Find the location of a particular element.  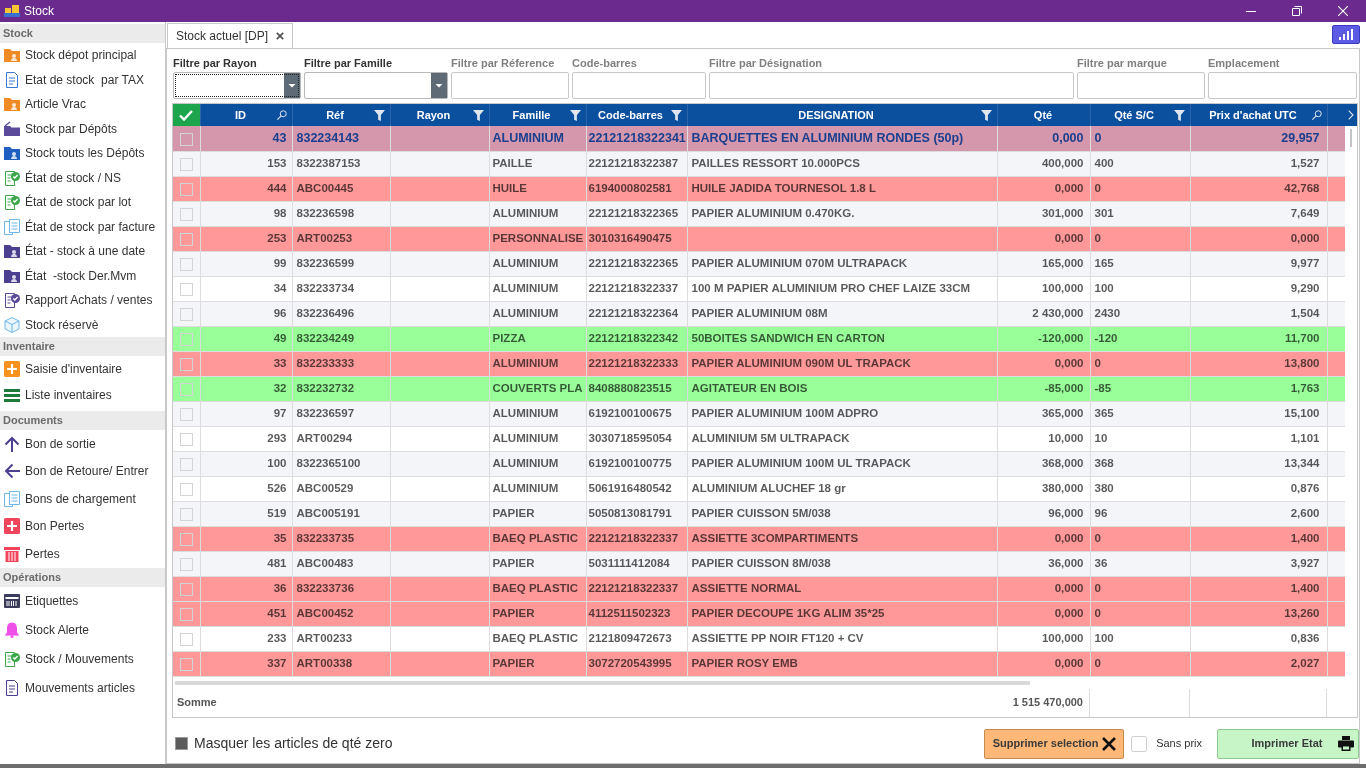

sidebar-item: Etiquettes is located at coordinates (82, 601).